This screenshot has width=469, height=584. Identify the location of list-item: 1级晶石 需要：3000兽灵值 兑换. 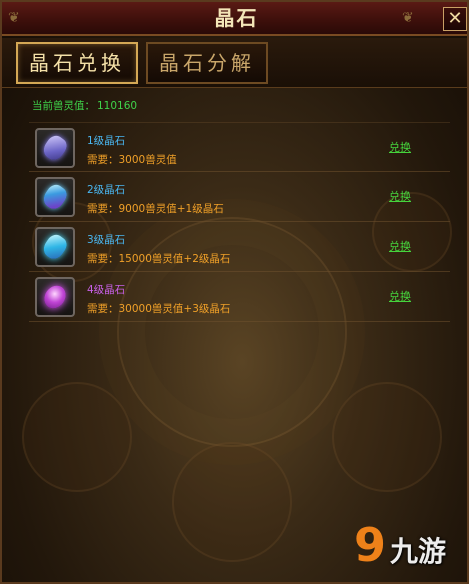
(239, 147).